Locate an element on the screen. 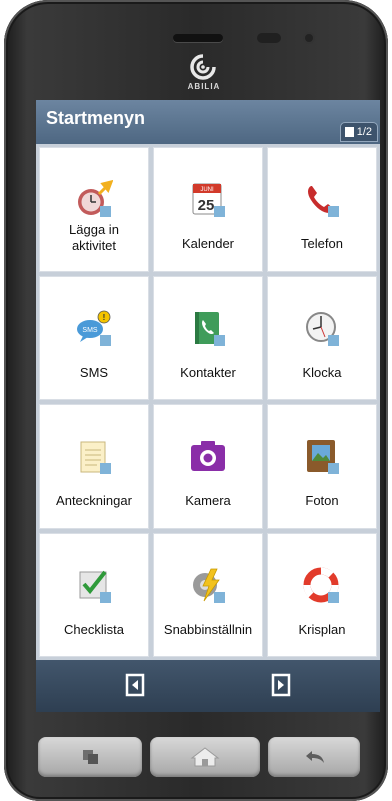 The width and height of the screenshot is (392, 801). lifebuoy-icon is located at coordinates (321, 585).